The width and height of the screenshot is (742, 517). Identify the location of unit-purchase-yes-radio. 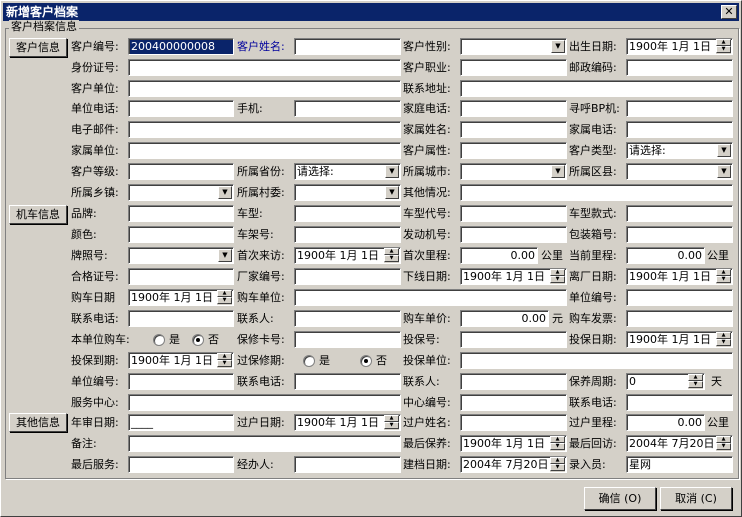
(159, 340).